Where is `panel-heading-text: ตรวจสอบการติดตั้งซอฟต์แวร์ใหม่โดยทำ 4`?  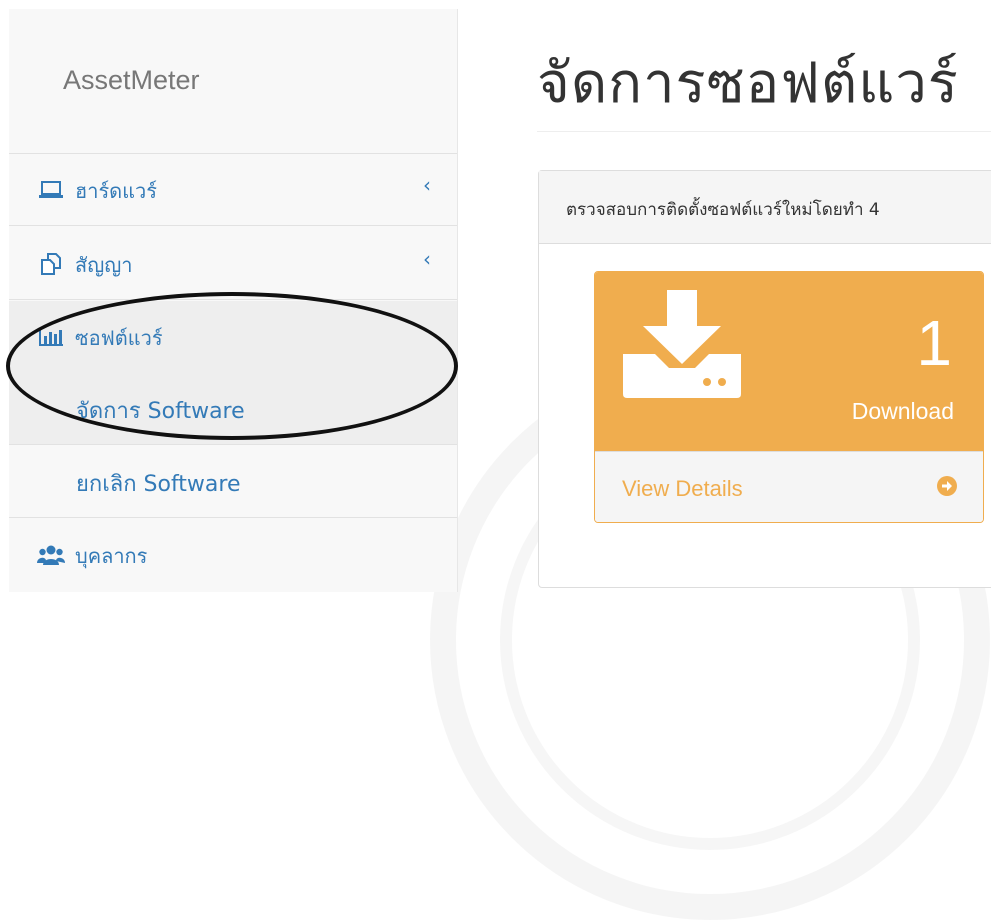
panel-heading-text: ตรวจสอบการติดตั้งซอฟต์แวร์ใหม่โดยทำ 4 is located at coordinates (723, 210).